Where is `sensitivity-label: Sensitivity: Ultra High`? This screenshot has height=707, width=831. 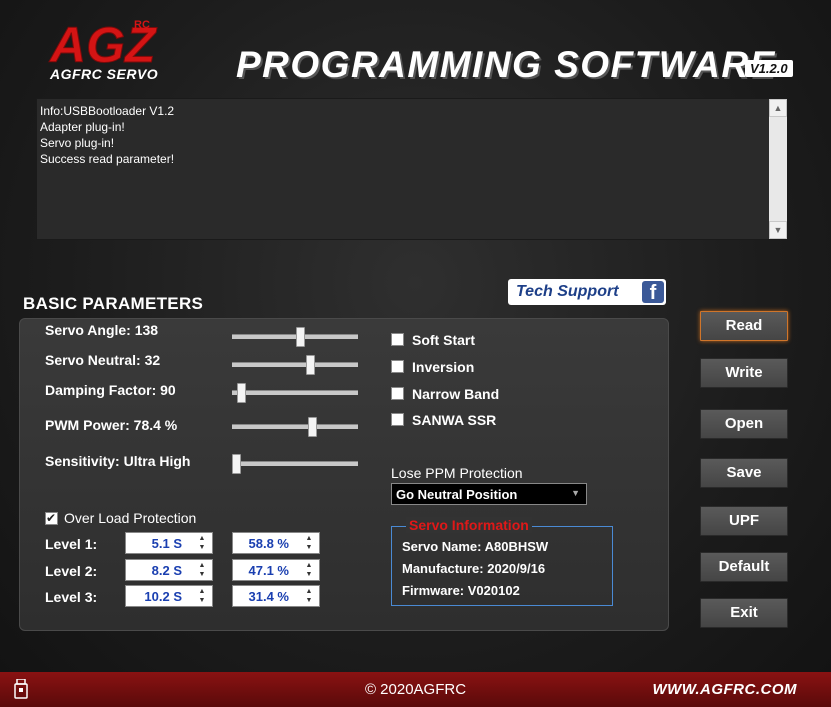
sensitivity-label: Sensitivity: Ultra High is located at coordinates (118, 461).